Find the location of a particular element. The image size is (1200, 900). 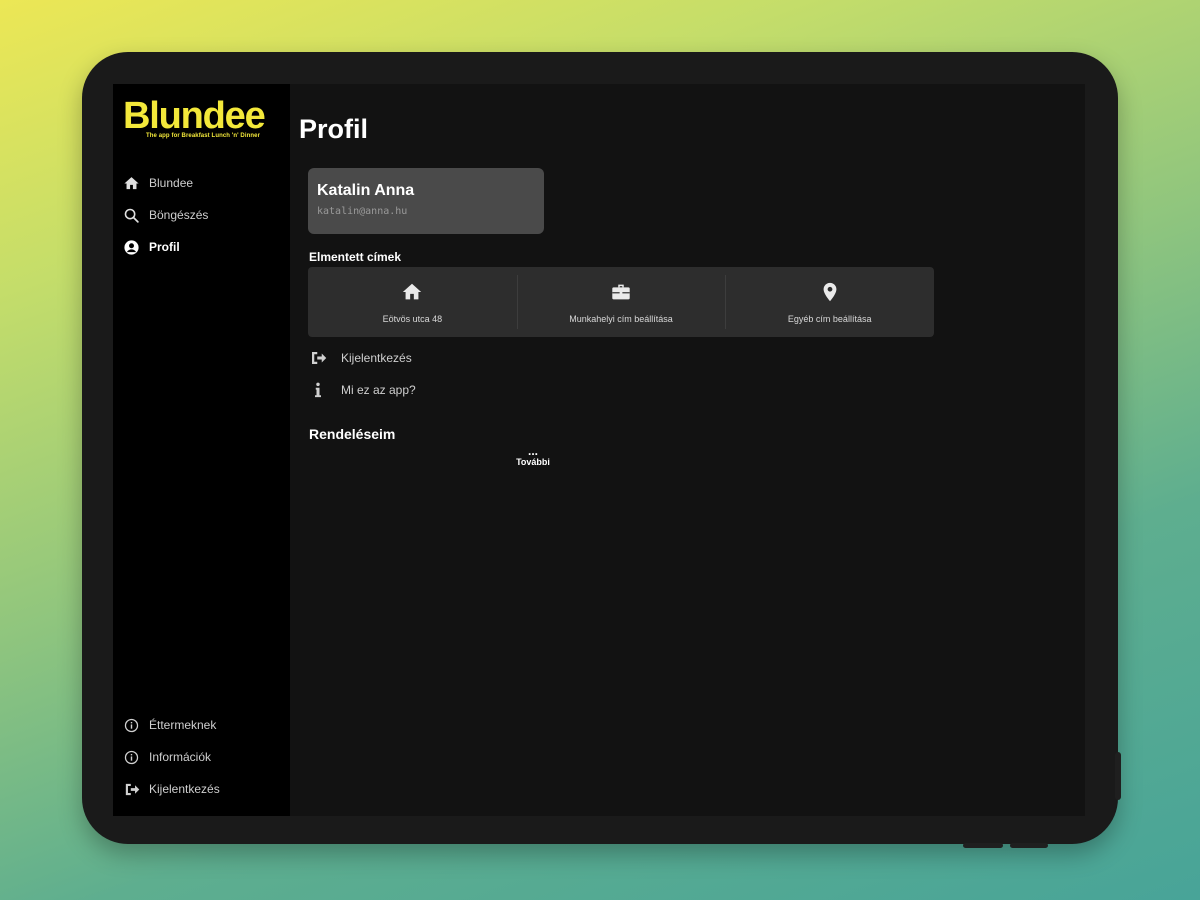

profile-email: katalin@anna.hu is located at coordinates (362, 211).